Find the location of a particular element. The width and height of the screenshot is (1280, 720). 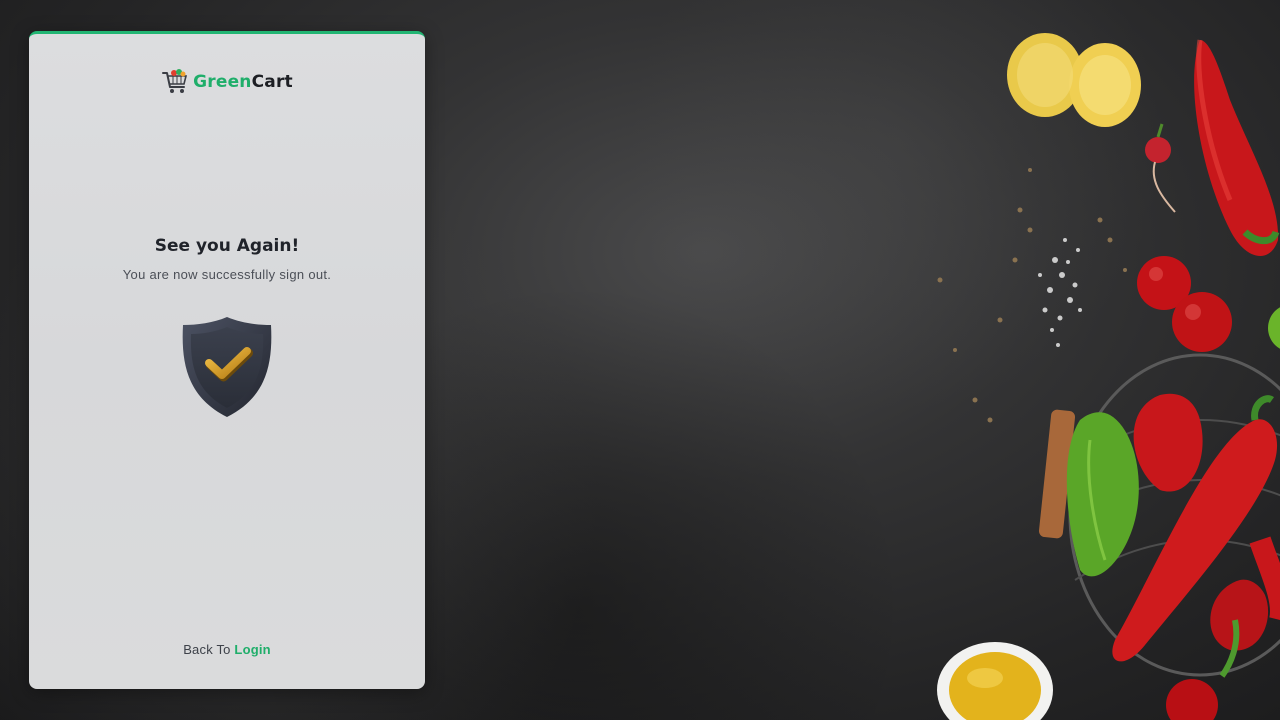

back-to-login: Back To Login is located at coordinates (227, 649).